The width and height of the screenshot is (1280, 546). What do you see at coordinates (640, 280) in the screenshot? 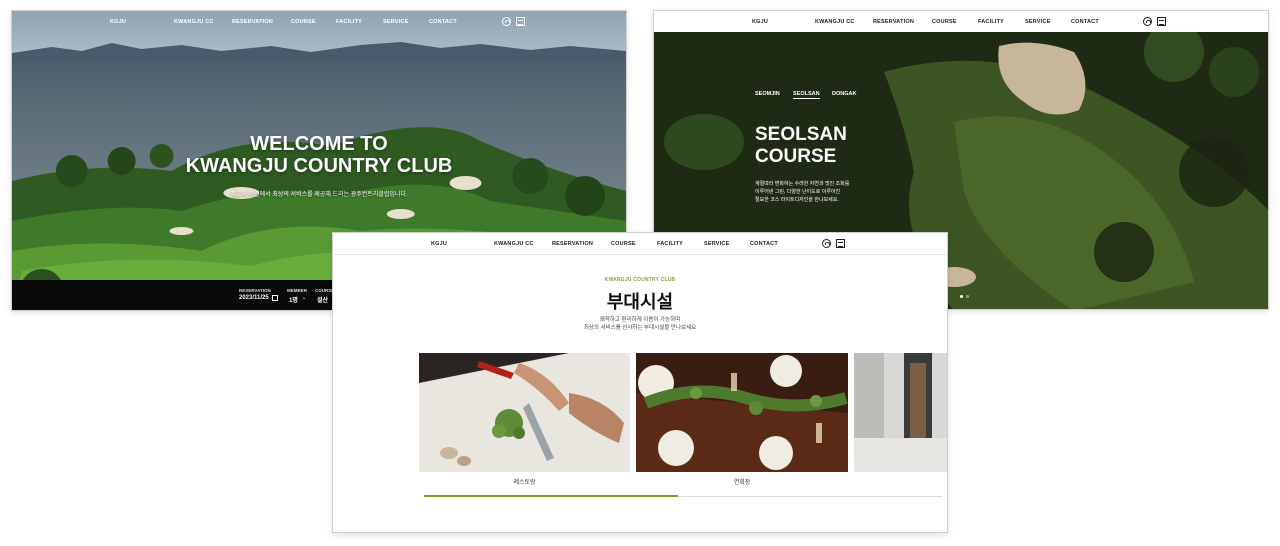
I see `section-eyebrow: KWANGJU COUNTRY CLUB` at bounding box center [640, 280].